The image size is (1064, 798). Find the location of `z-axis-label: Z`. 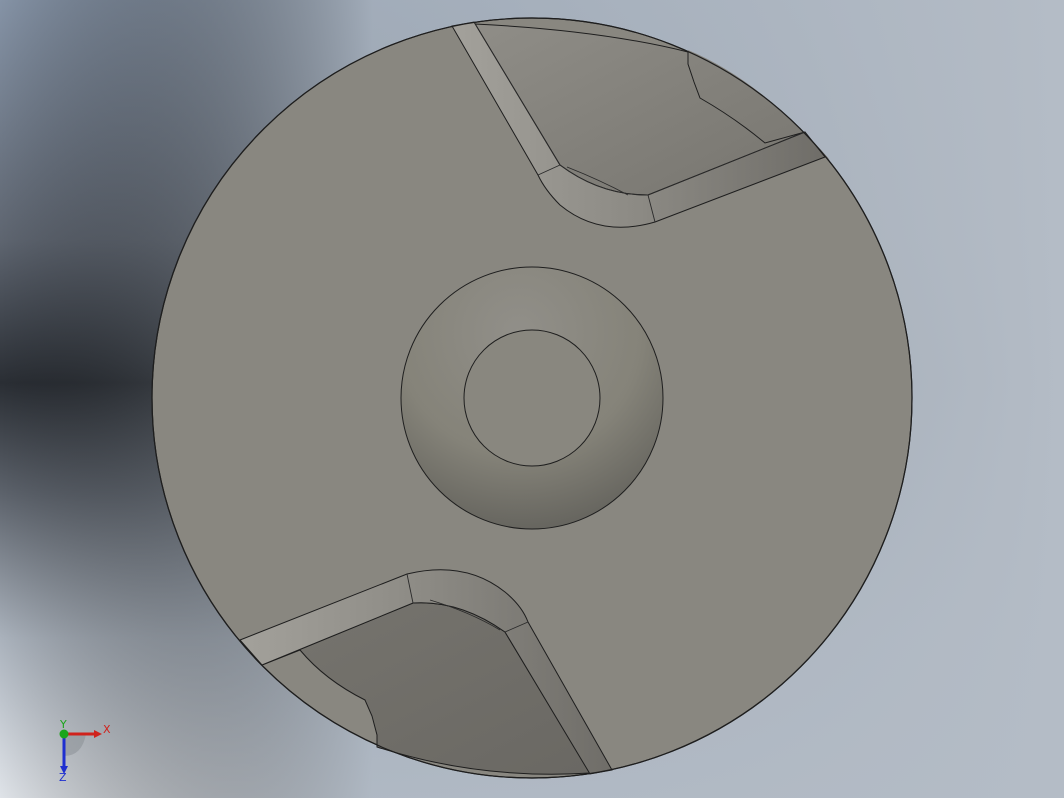

z-axis-label: Z is located at coordinates (63, 776).